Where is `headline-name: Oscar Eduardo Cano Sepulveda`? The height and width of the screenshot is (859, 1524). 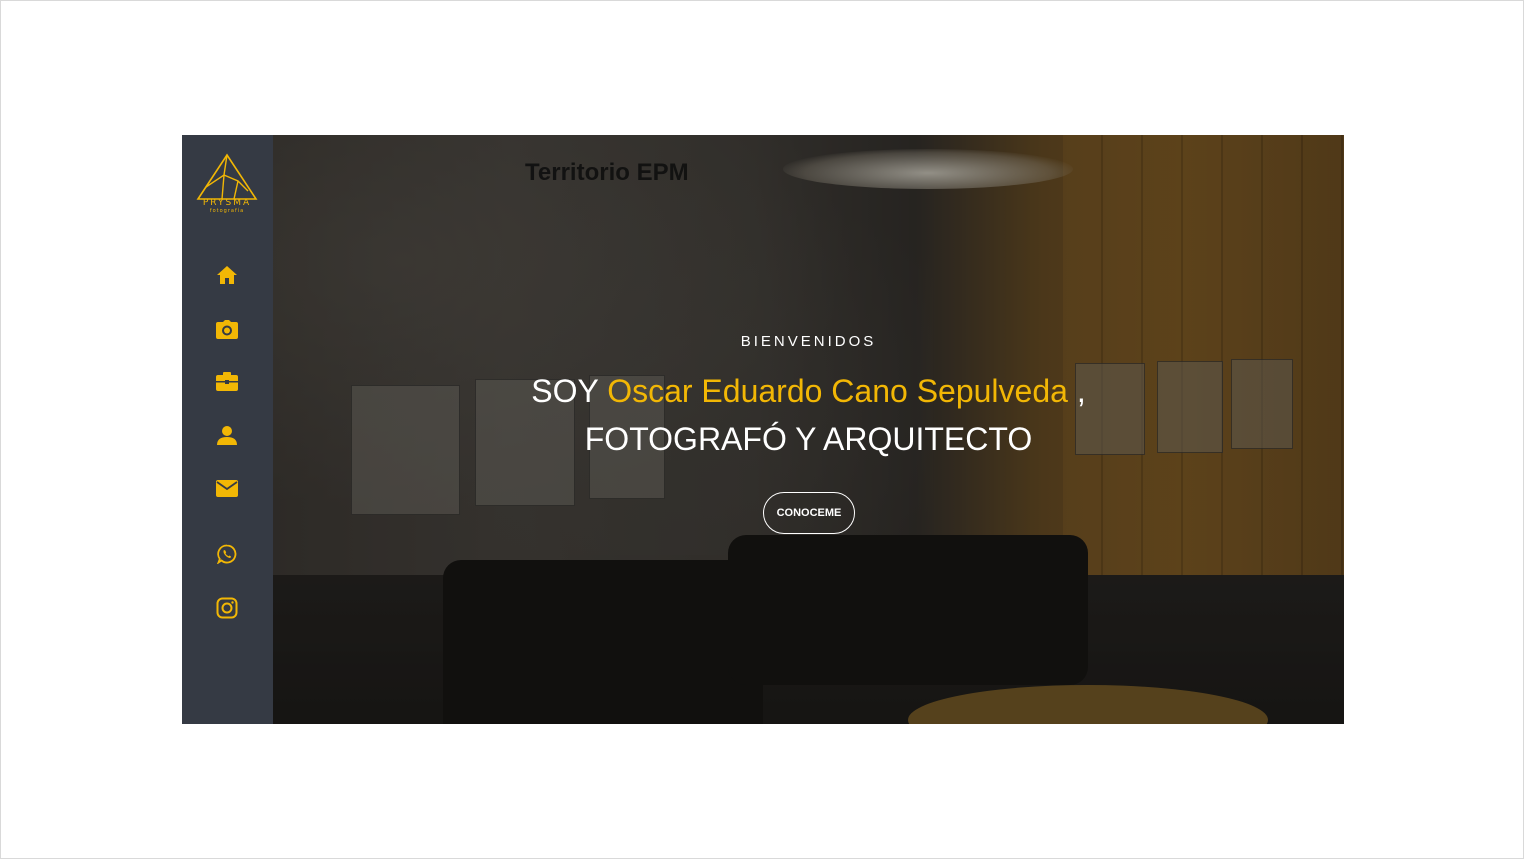
headline-name: Oscar Eduardo Cano Sepulveda is located at coordinates (837, 391).